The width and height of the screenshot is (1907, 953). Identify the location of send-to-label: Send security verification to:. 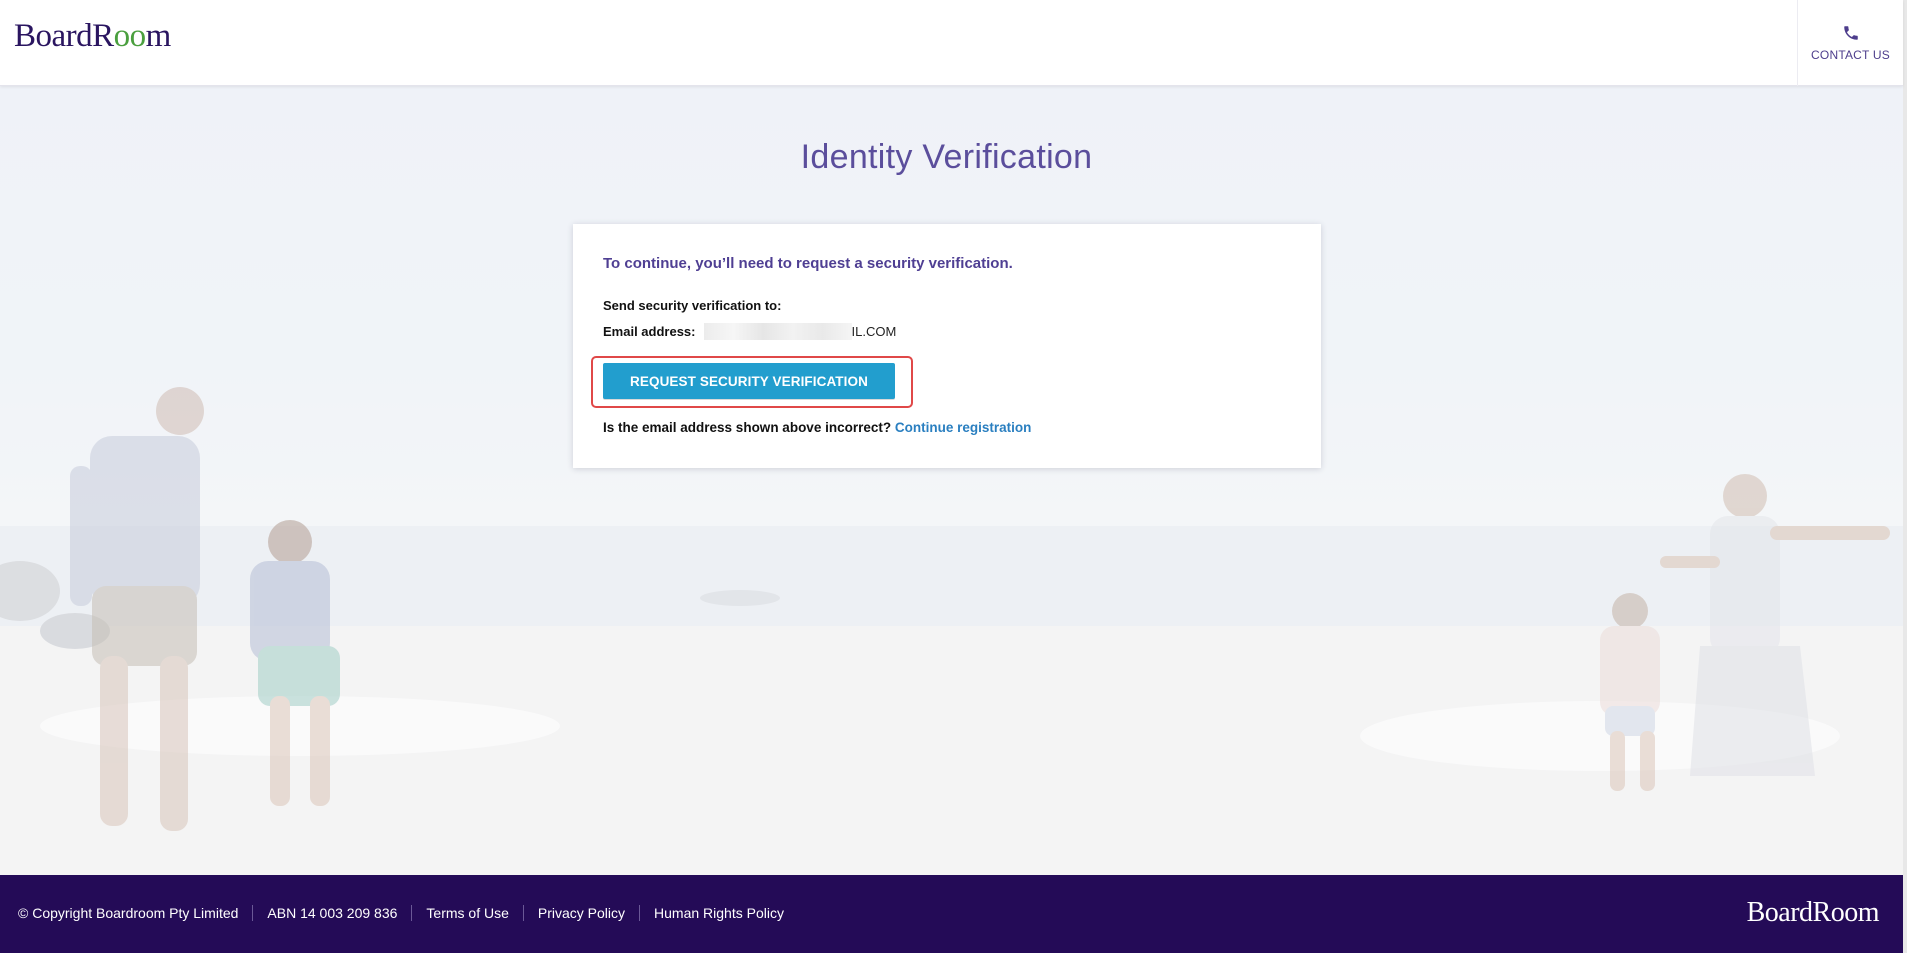
(692, 305).